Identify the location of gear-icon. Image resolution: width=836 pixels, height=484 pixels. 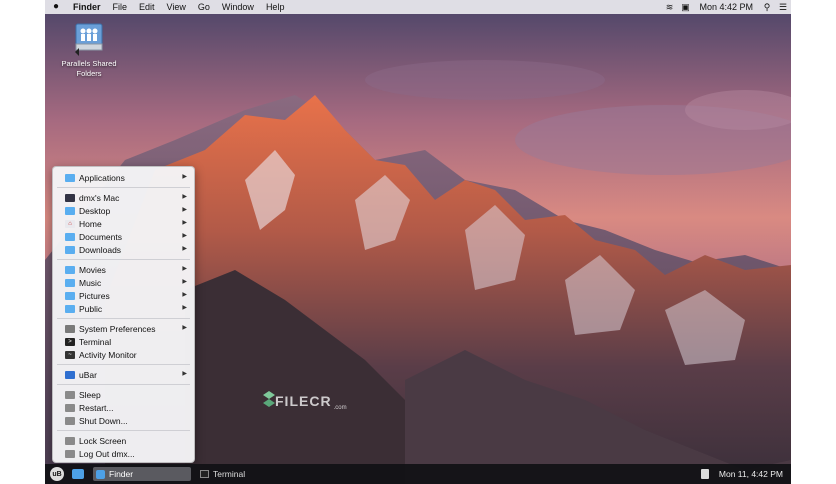
(70, 328).